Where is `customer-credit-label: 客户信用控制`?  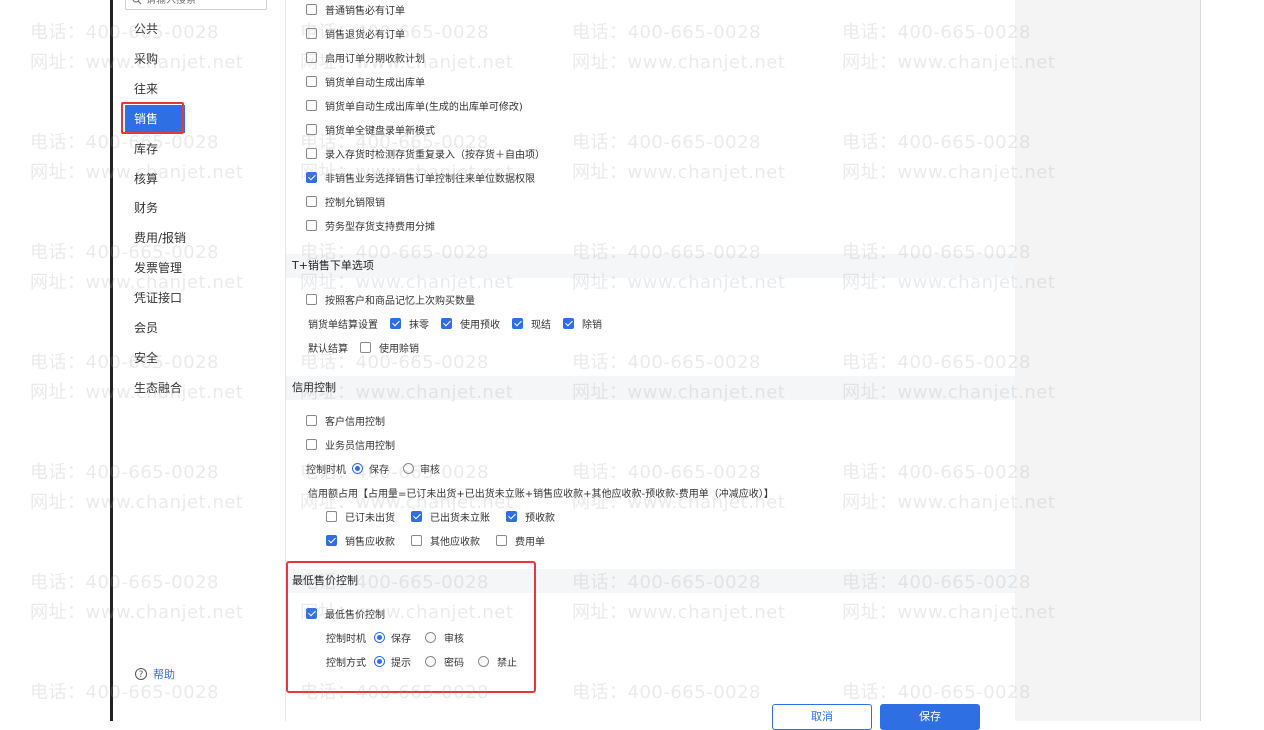 customer-credit-label: 客户信用控制 is located at coordinates (355, 422).